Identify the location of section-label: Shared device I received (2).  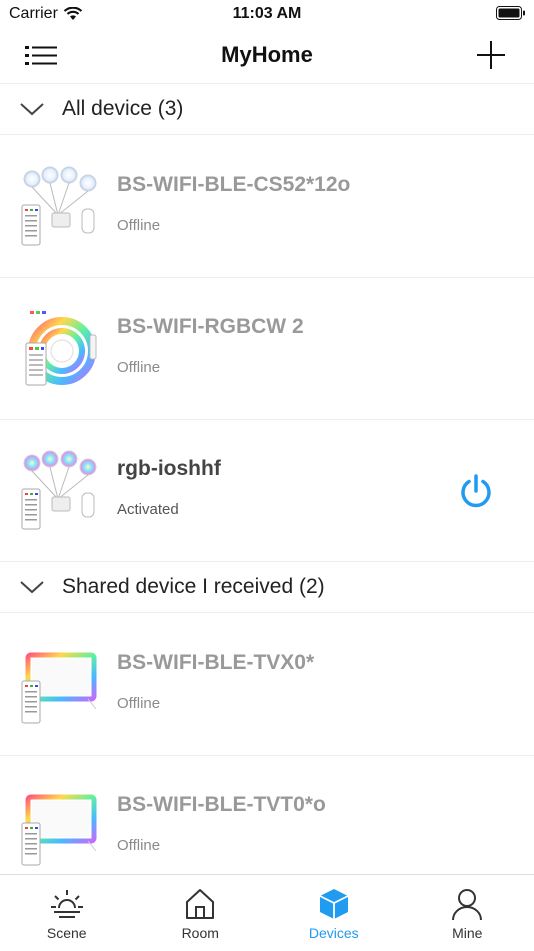
(193, 587).